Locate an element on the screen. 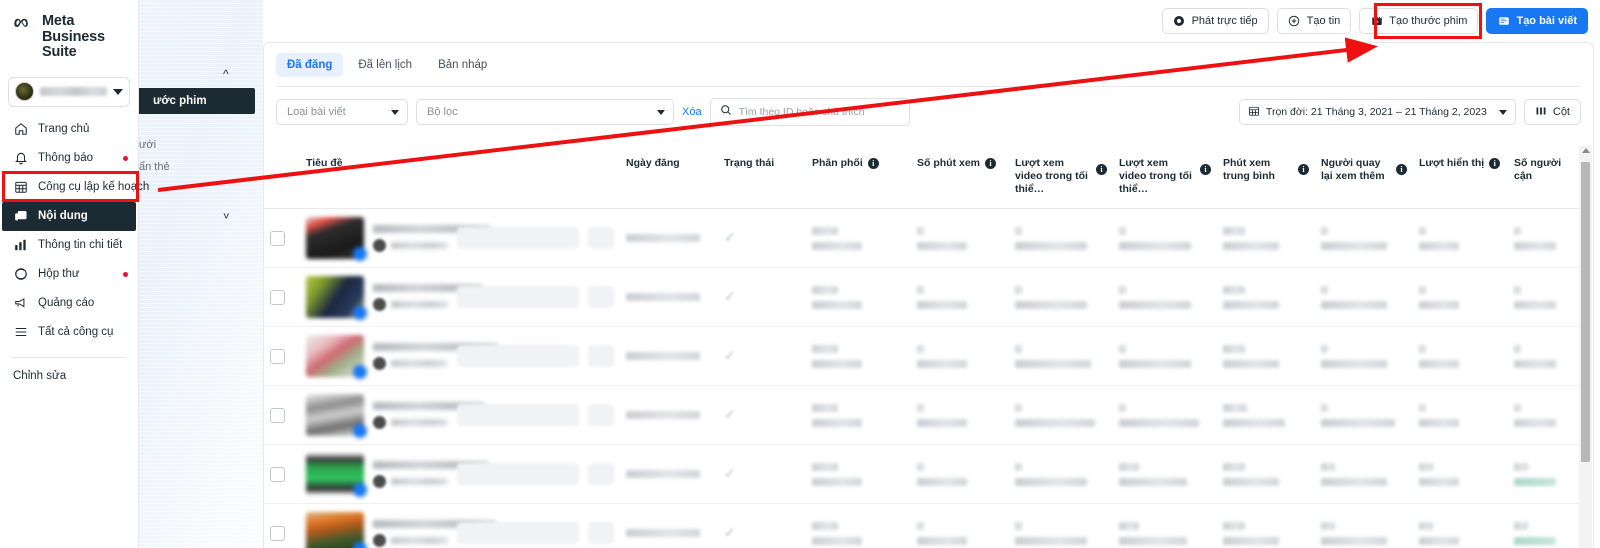 The image size is (1600, 548). col-video-views-1: Lượt xem video trong tối thiể… i is located at coordinates (1061, 177).